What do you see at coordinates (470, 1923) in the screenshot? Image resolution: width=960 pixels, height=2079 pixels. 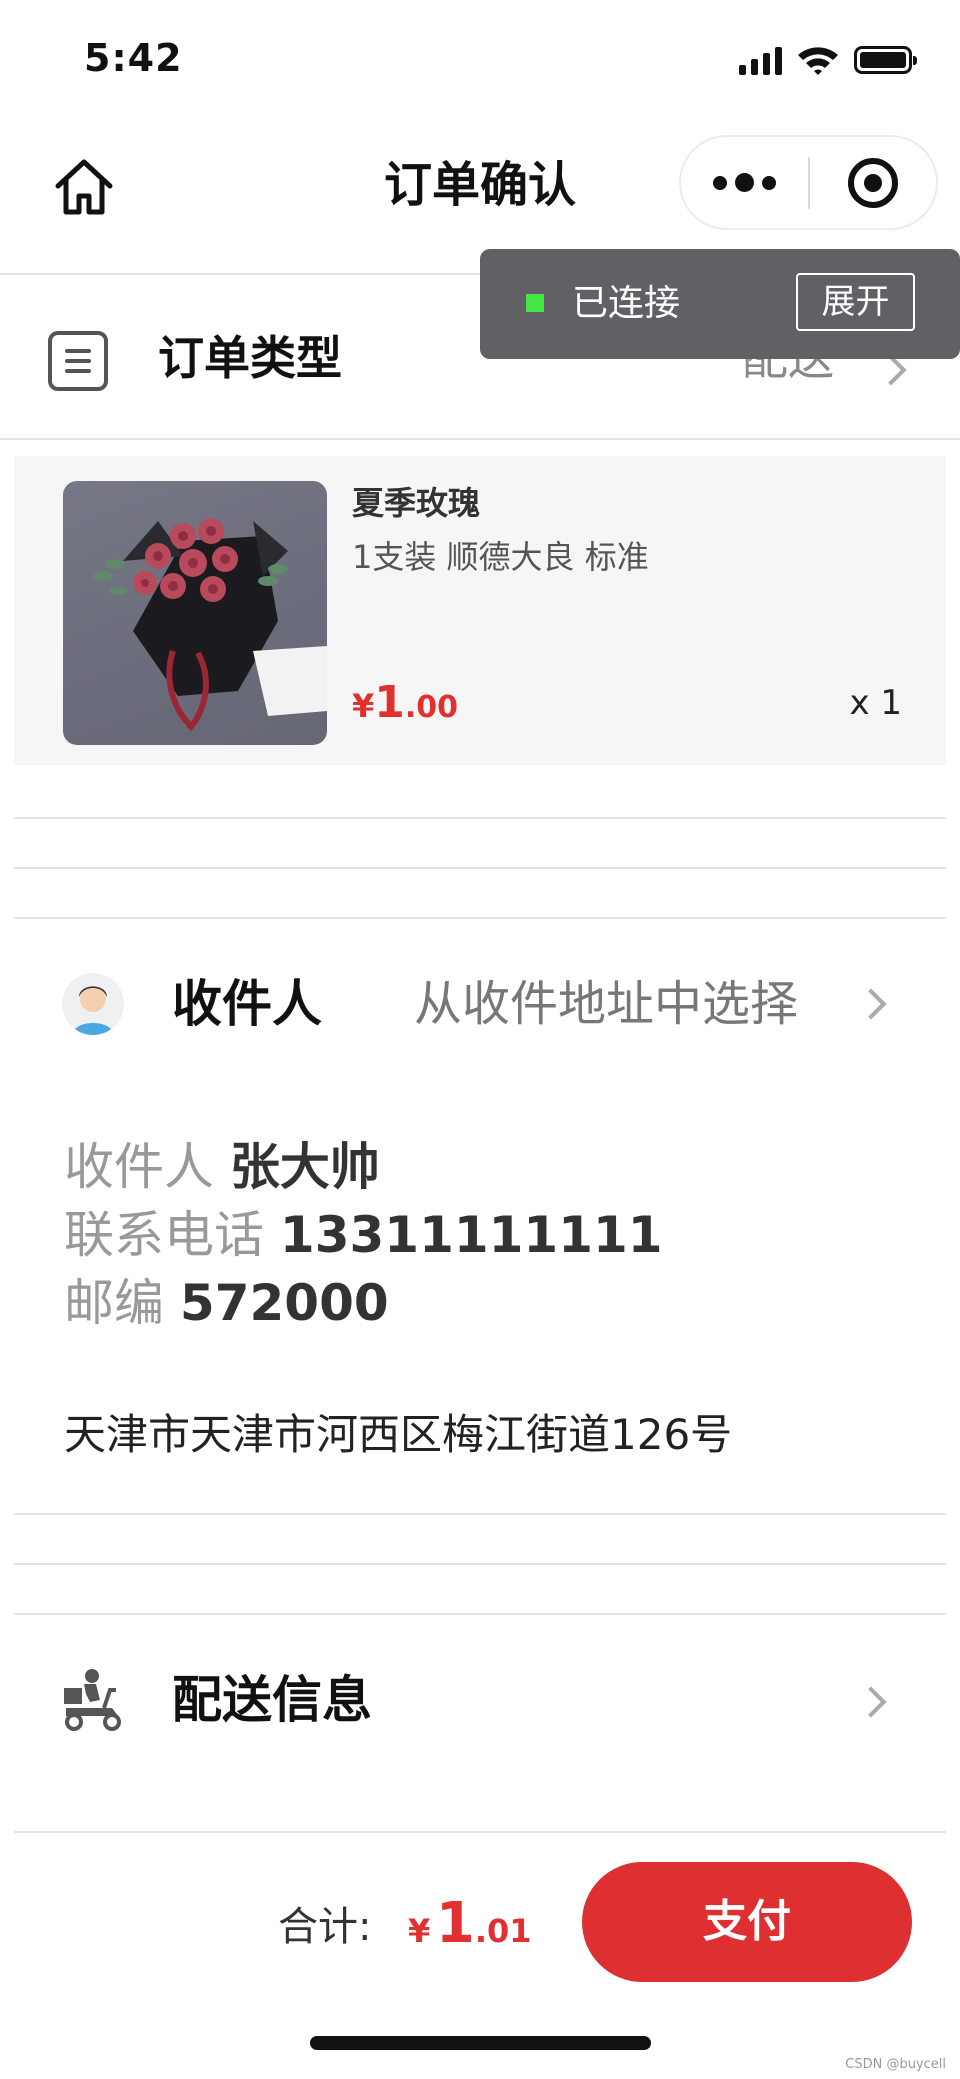 I see `total-price: ¥ 1.01` at bounding box center [470, 1923].